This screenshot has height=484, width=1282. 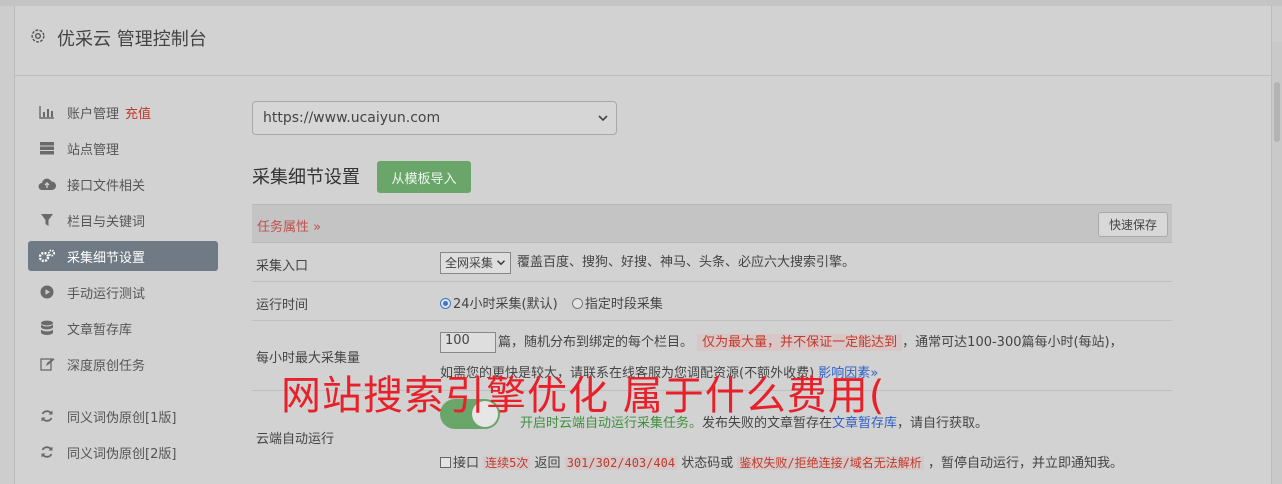 I want to click on sidebar-item-label: 深度原创任务, so click(x=106, y=366).